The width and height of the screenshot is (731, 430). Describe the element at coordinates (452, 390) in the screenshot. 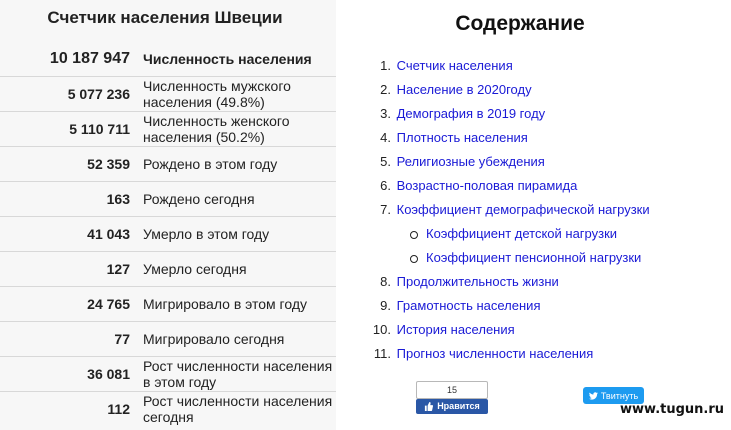

I see `like-count: 15` at that location.